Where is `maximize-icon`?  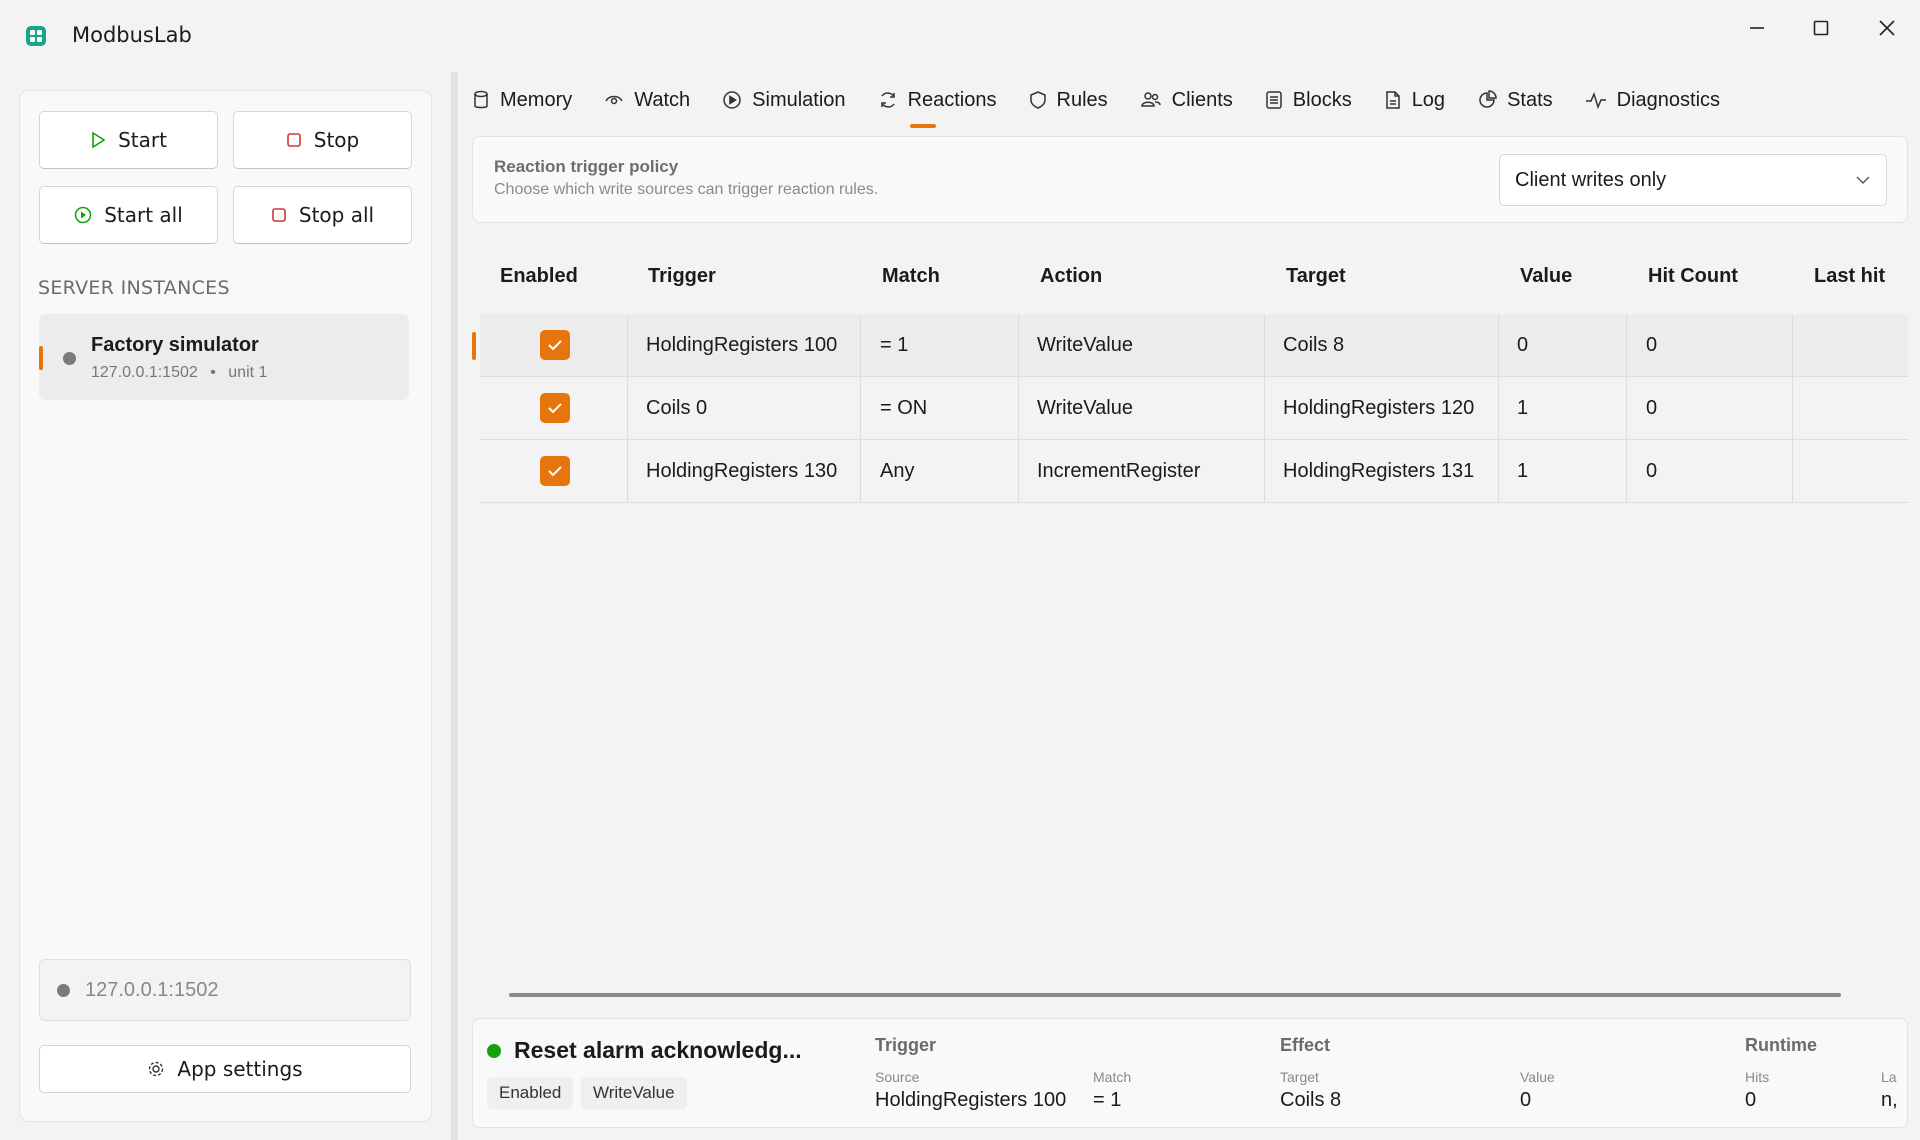
maximize-icon is located at coordinates (1821, 28).